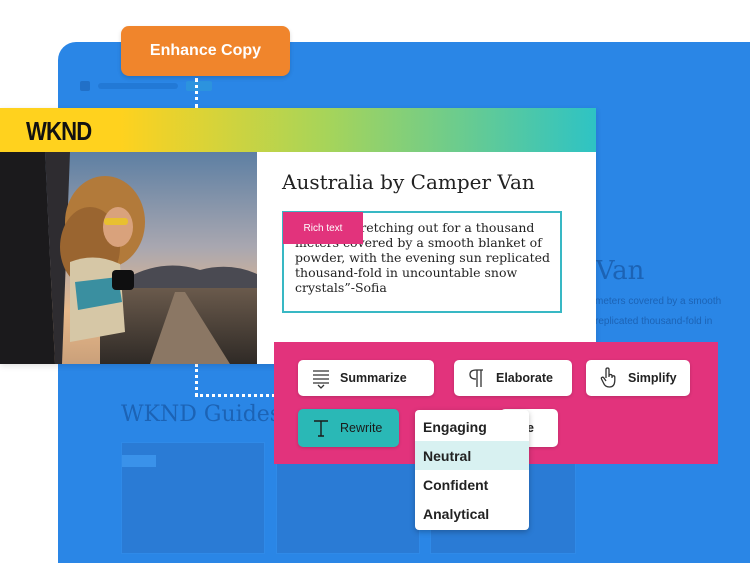 The height and width of the screenshot is (563, 750). Describe the element at coordinates (199, 86) in the screenshot. I see `toolbar-pill` at that location.